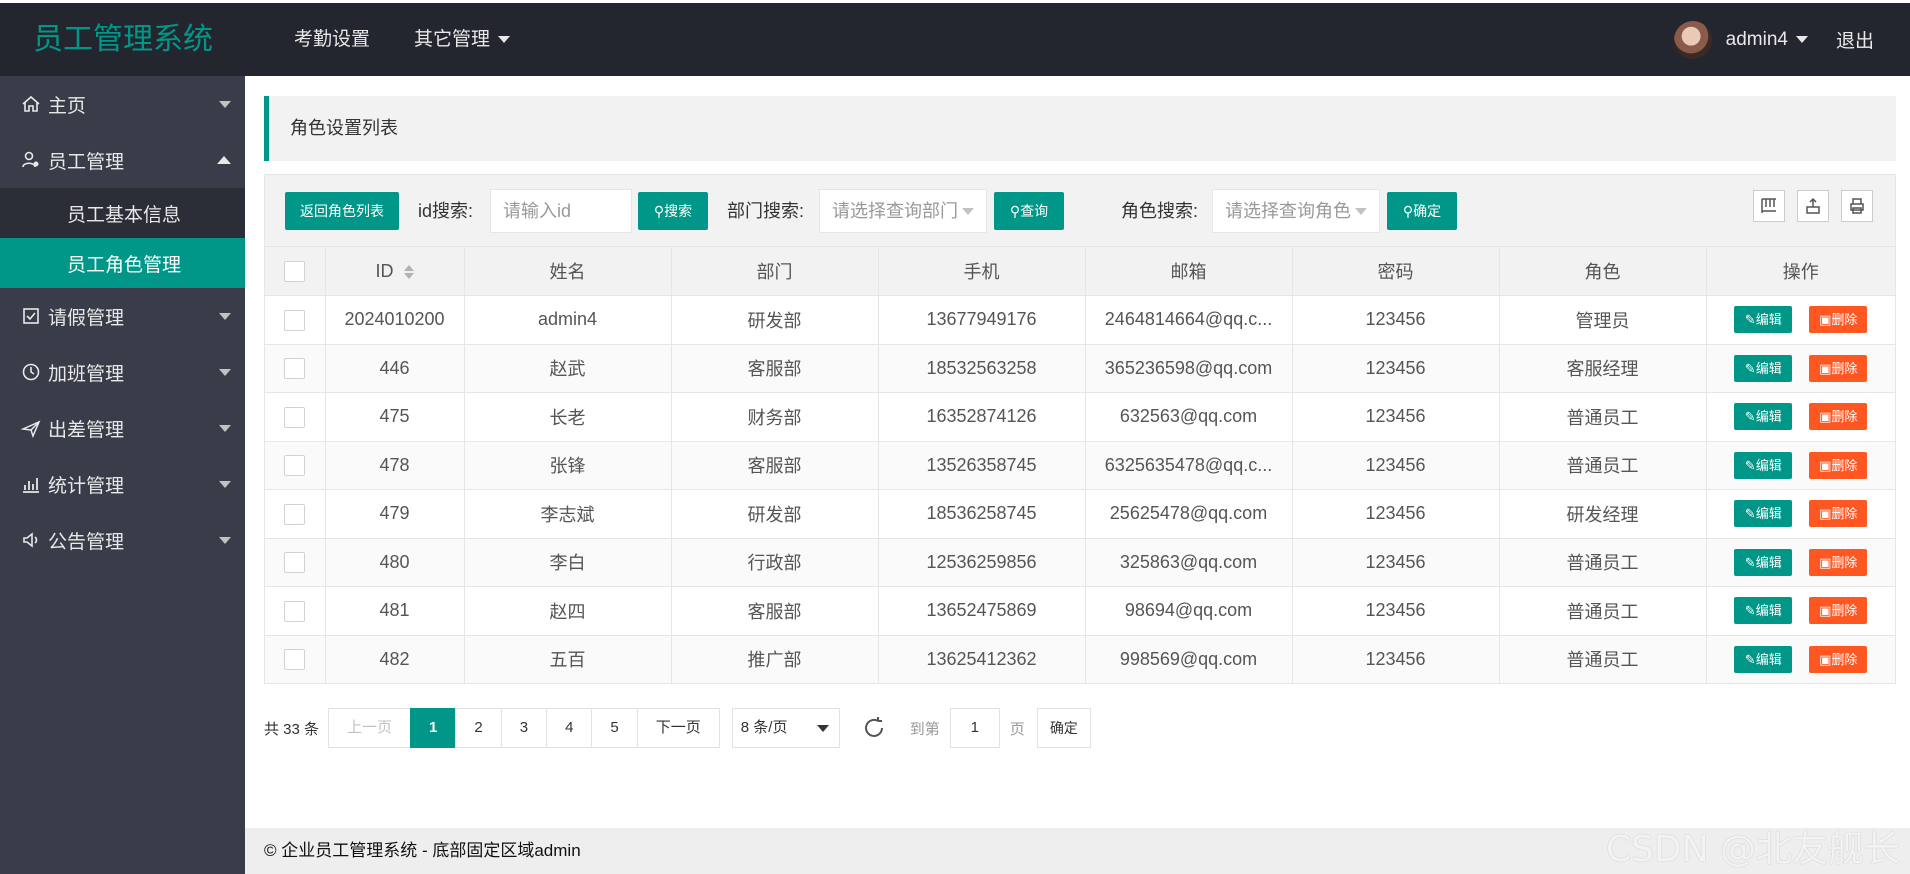 The width and height of the screenshot is (1910, 874). Describe the element at coordinates (122, 39) in the screenshot. I see `app-logo: 员工管理系统` at that location.